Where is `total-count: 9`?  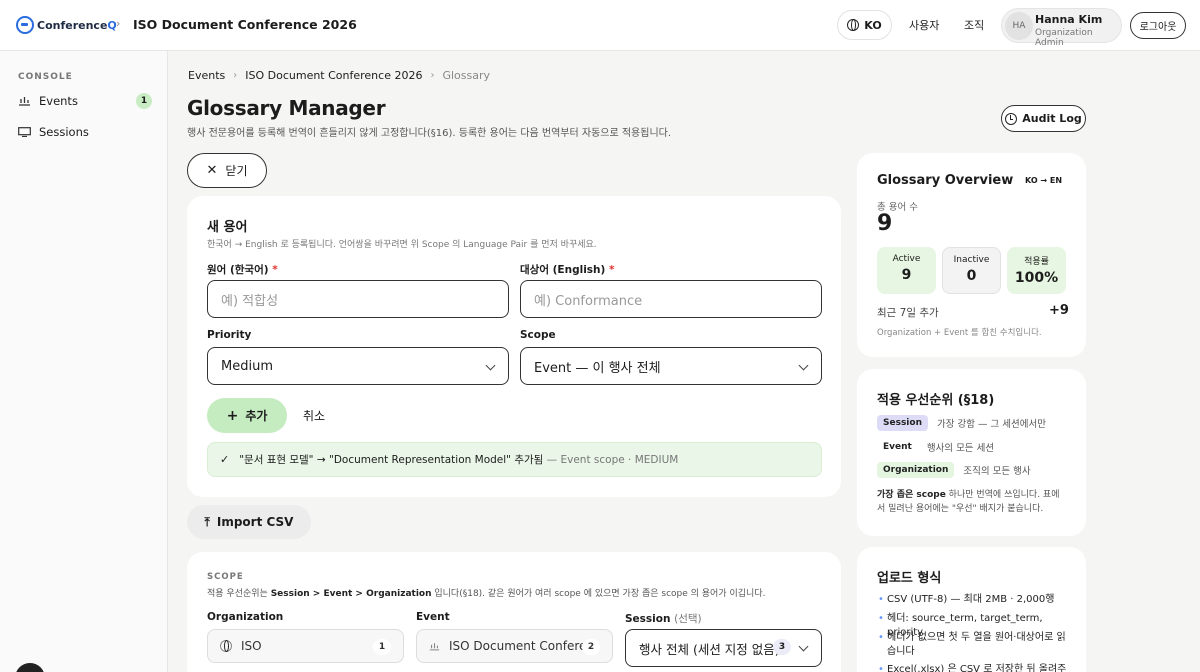 total-count: 9 is located at coordinates (885, 223).